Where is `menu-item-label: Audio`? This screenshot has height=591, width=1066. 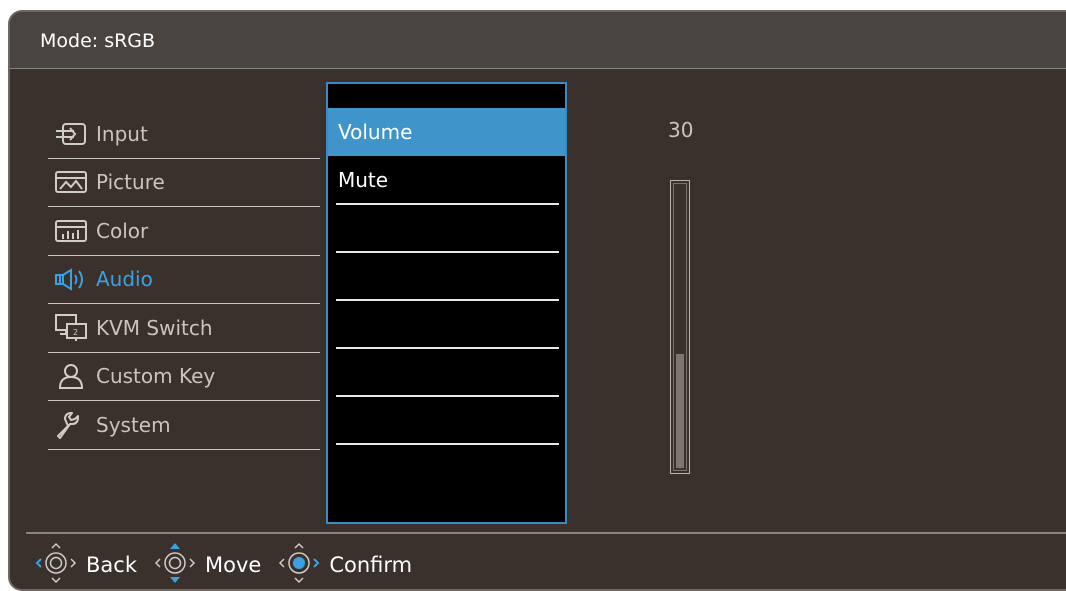 menu-item-label: Audio is located at coordinates (124, 279).